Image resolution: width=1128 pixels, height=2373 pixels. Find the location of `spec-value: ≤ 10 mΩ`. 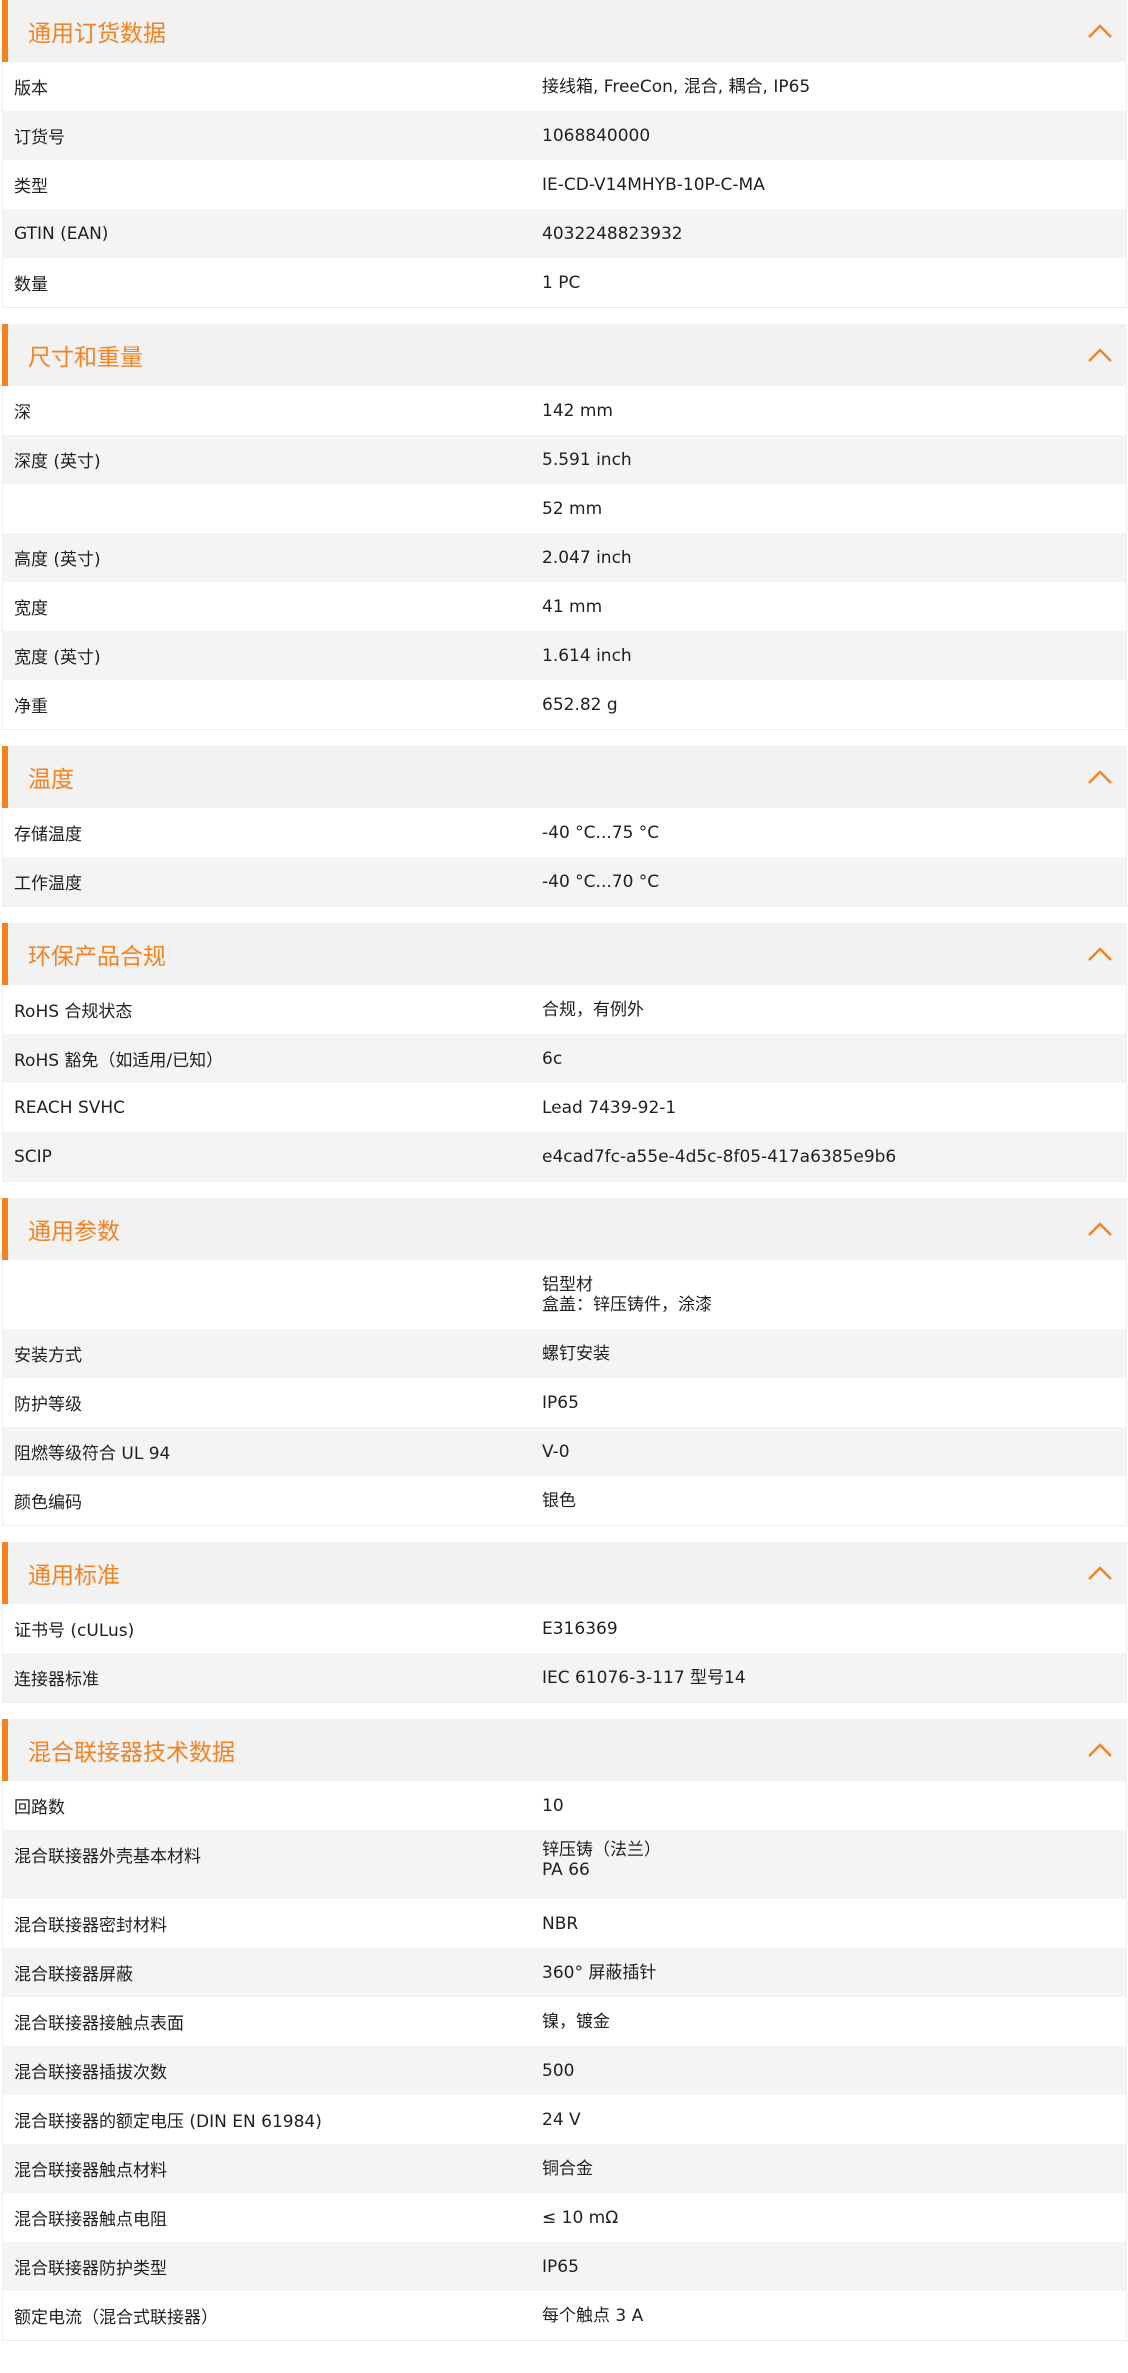

spec-value: ≤ 10 mΩ is located at coordinates (580, 2217).